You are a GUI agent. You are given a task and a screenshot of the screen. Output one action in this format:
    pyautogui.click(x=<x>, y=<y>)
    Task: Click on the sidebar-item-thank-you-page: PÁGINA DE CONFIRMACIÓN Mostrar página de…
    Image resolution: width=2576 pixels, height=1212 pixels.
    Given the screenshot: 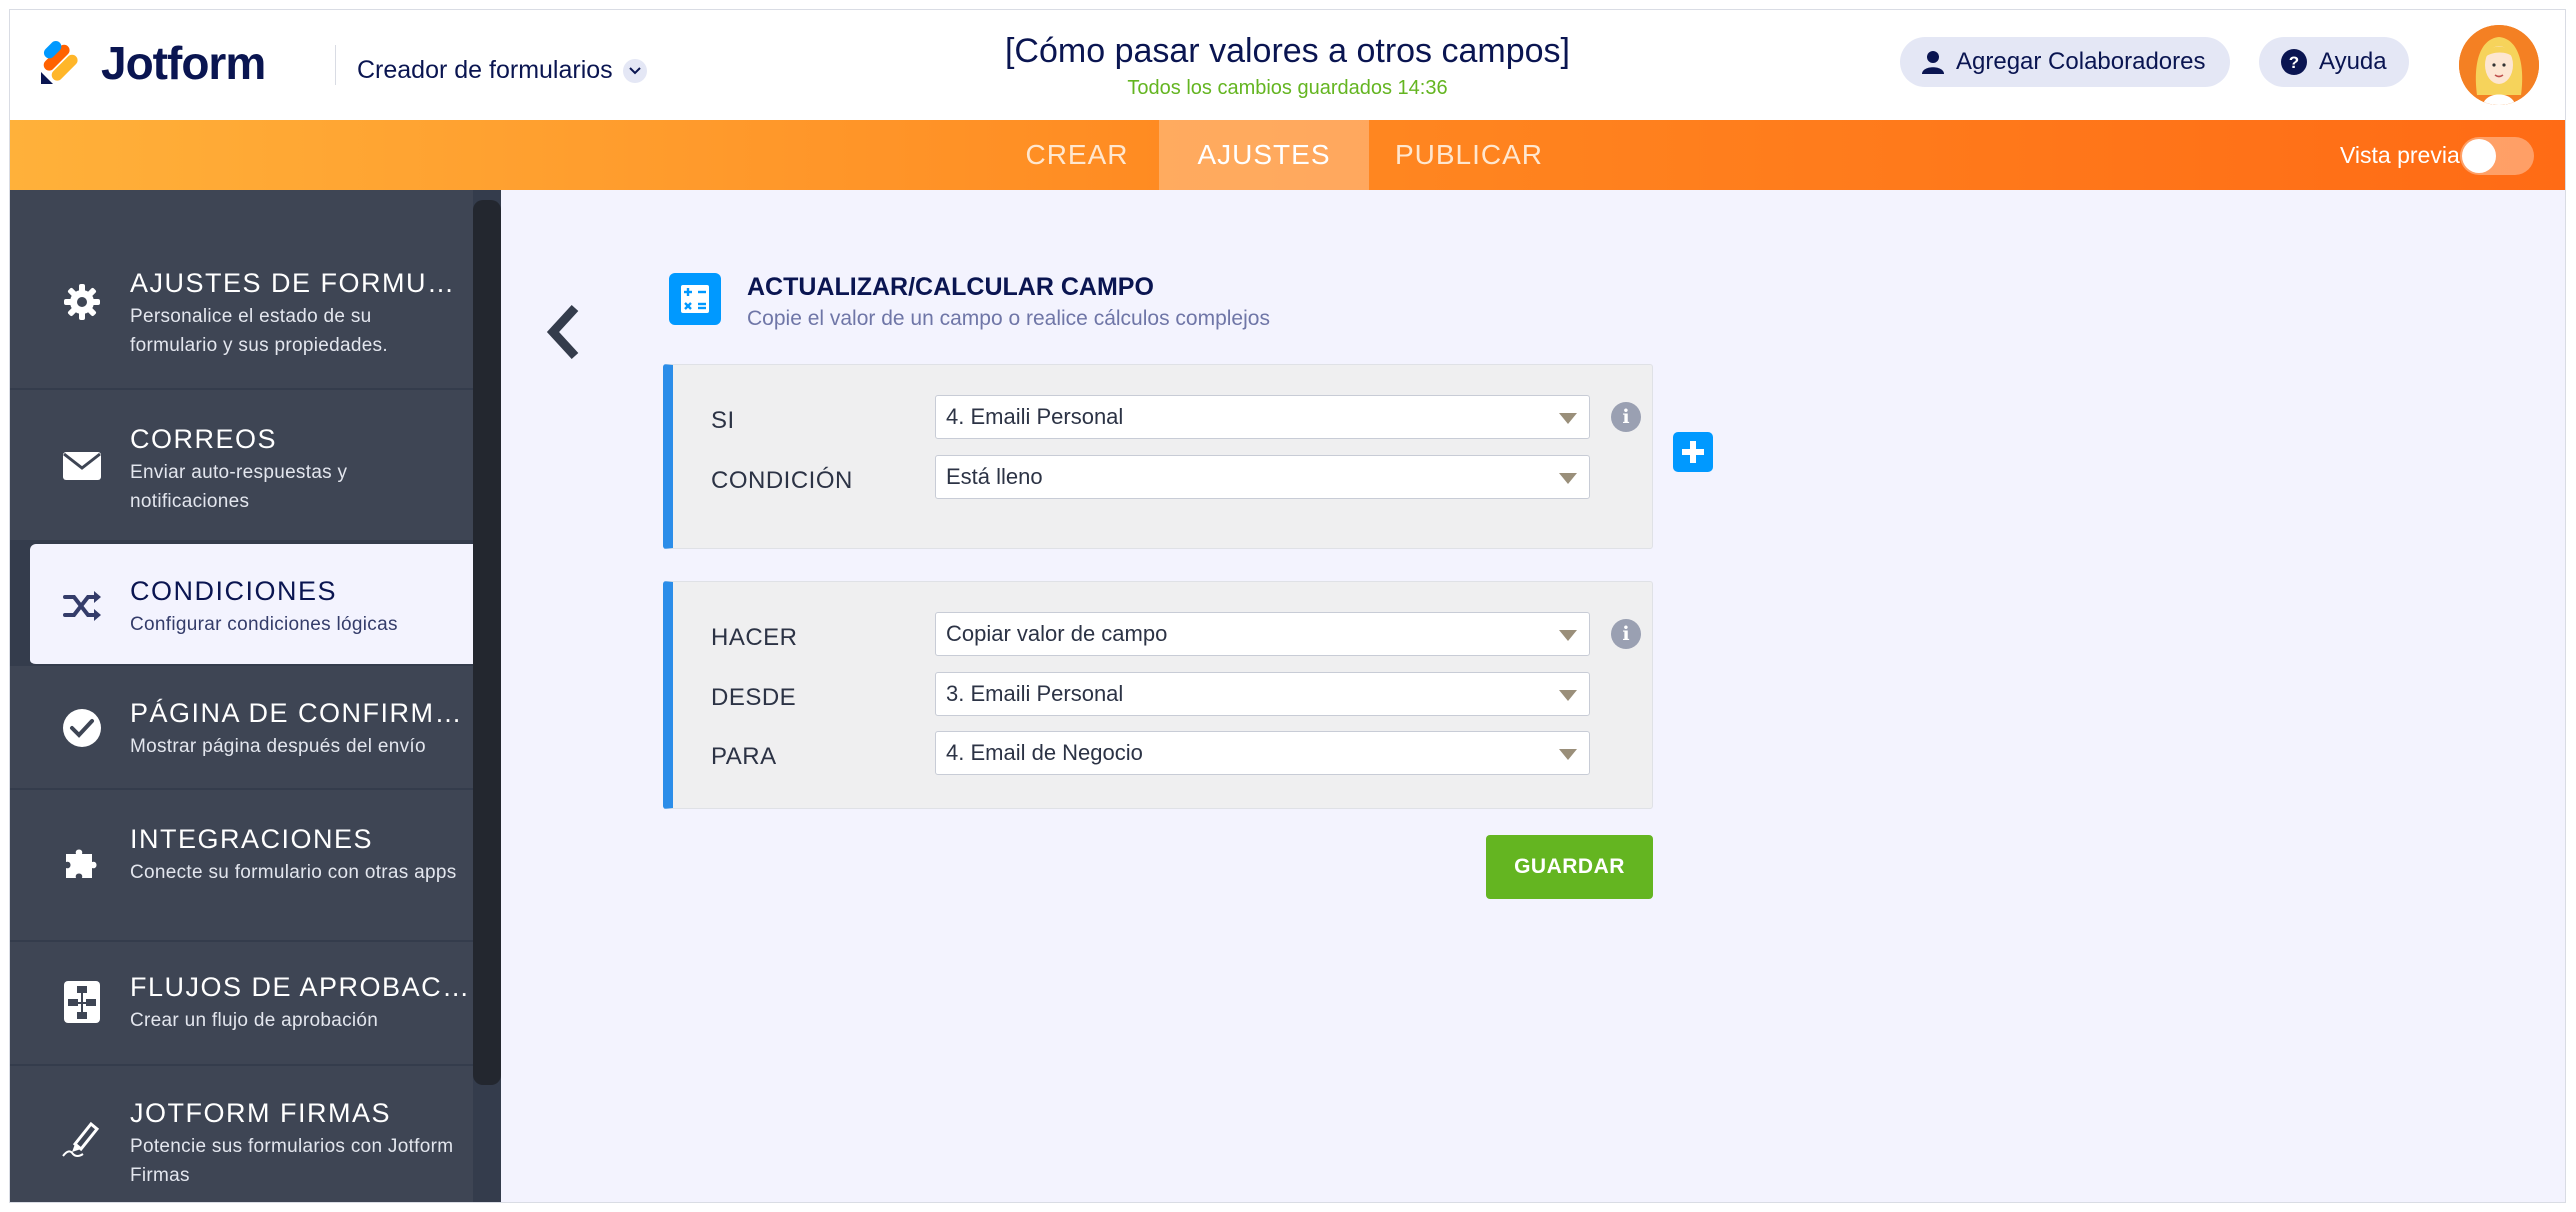 What is the action you would take?
    pyautogui.click(x=241, y=728)
    